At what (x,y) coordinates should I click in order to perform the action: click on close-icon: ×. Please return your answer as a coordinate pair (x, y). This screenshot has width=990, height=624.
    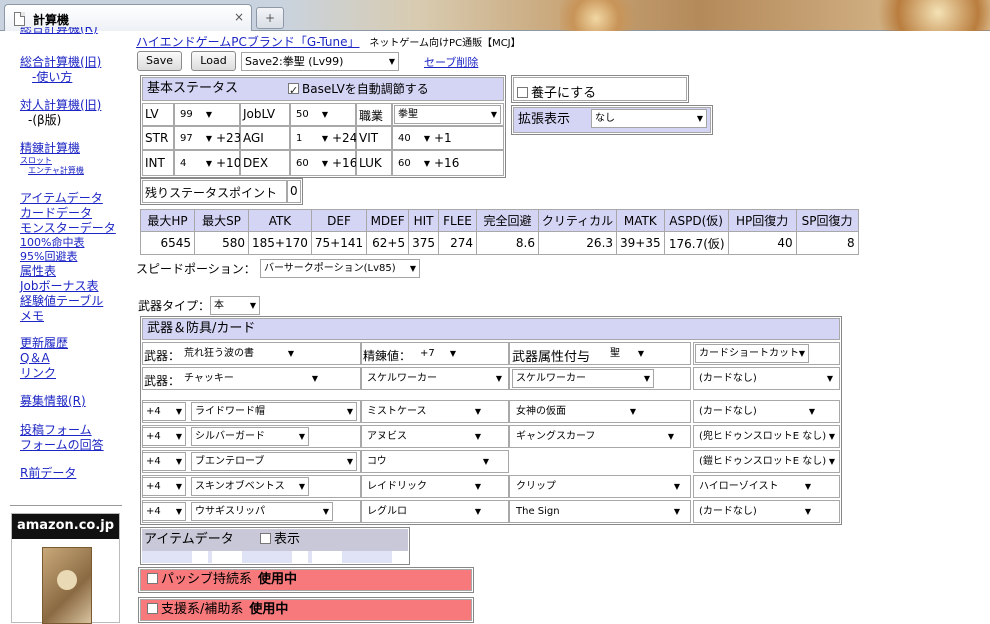
    Looking at the image, I should click on (239, 17).